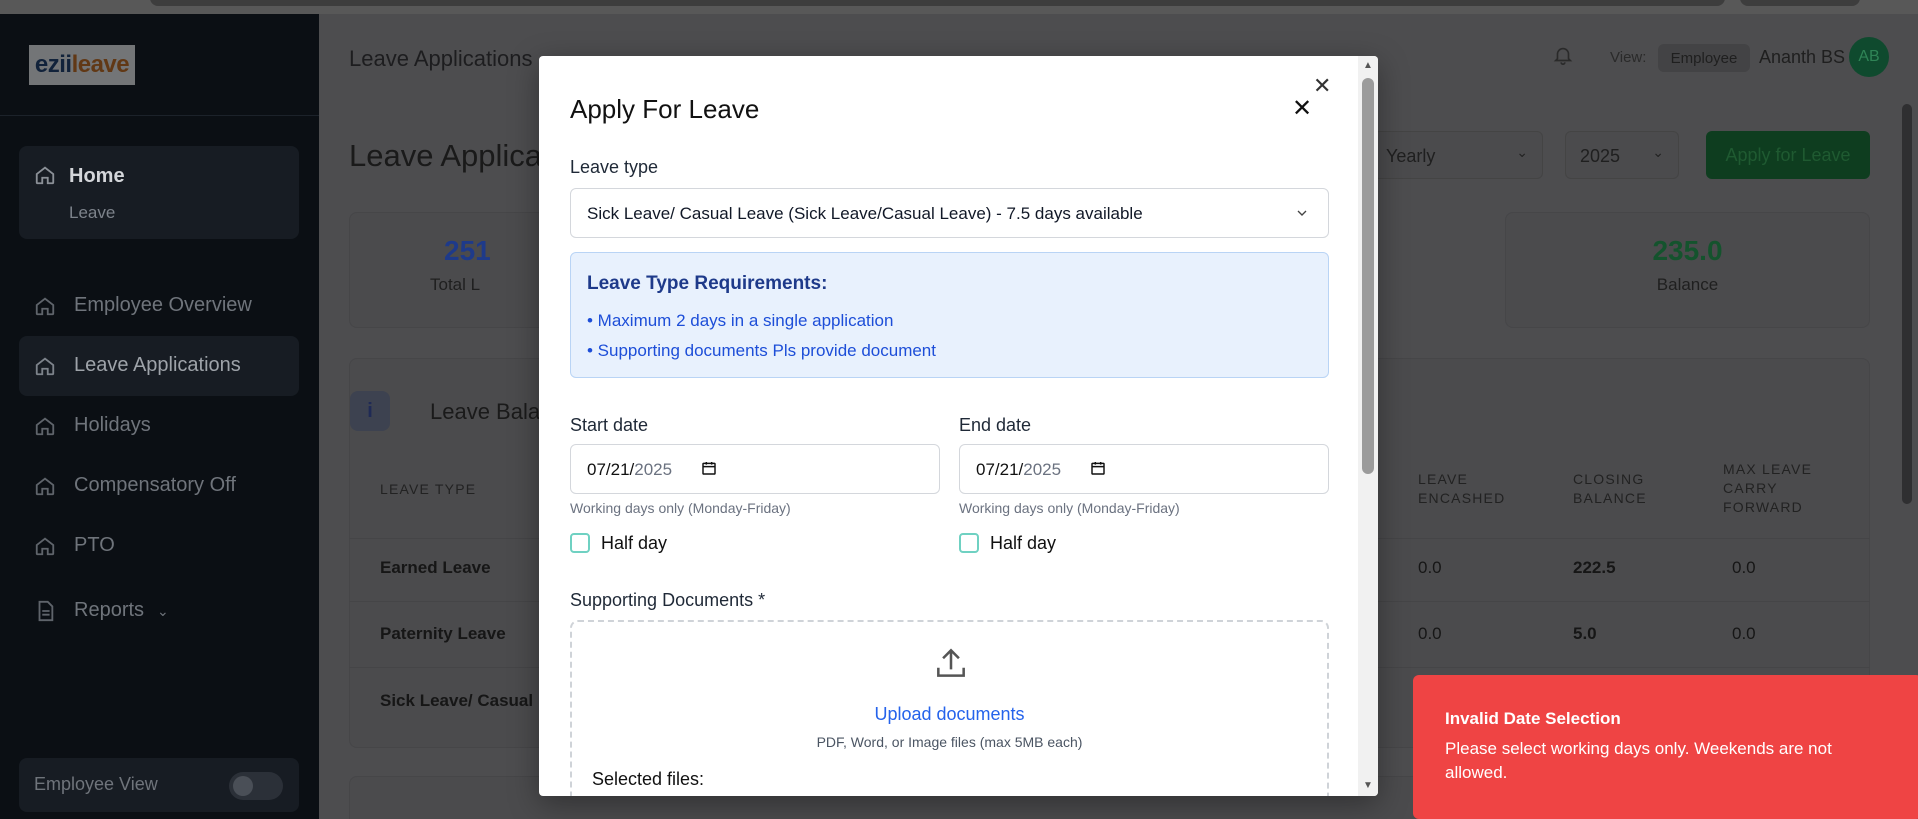 The height and width of the screenshot is (819, 1918). I want to click on sidebar-item-label: Home, so click(97, 176).